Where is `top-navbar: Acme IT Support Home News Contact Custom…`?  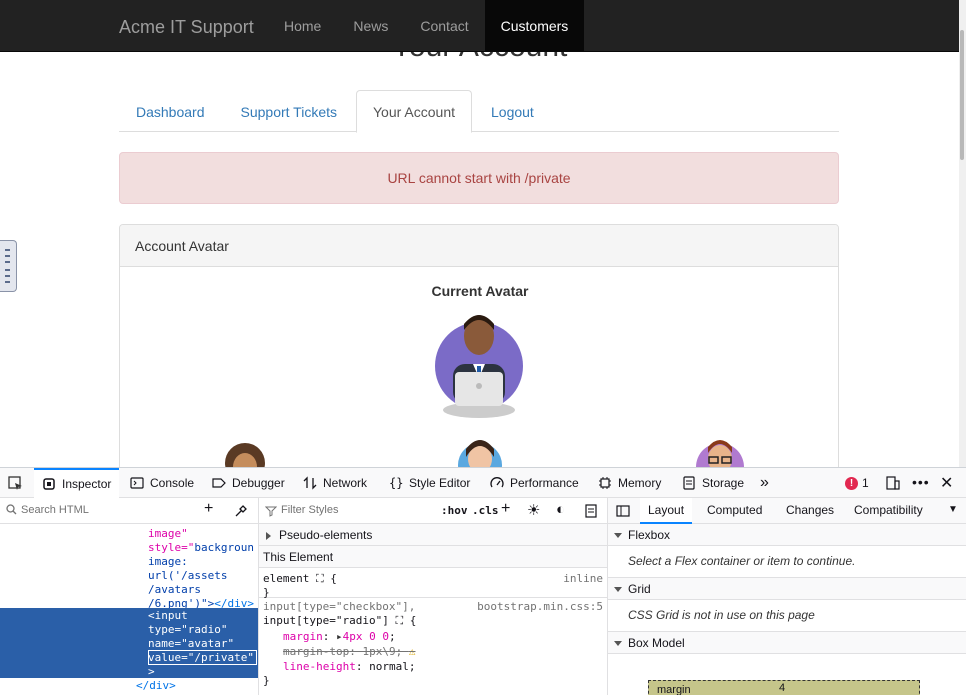 top-navbar: Acme IT Support Home News Contact Custom… is located at coordinates (479, 26).